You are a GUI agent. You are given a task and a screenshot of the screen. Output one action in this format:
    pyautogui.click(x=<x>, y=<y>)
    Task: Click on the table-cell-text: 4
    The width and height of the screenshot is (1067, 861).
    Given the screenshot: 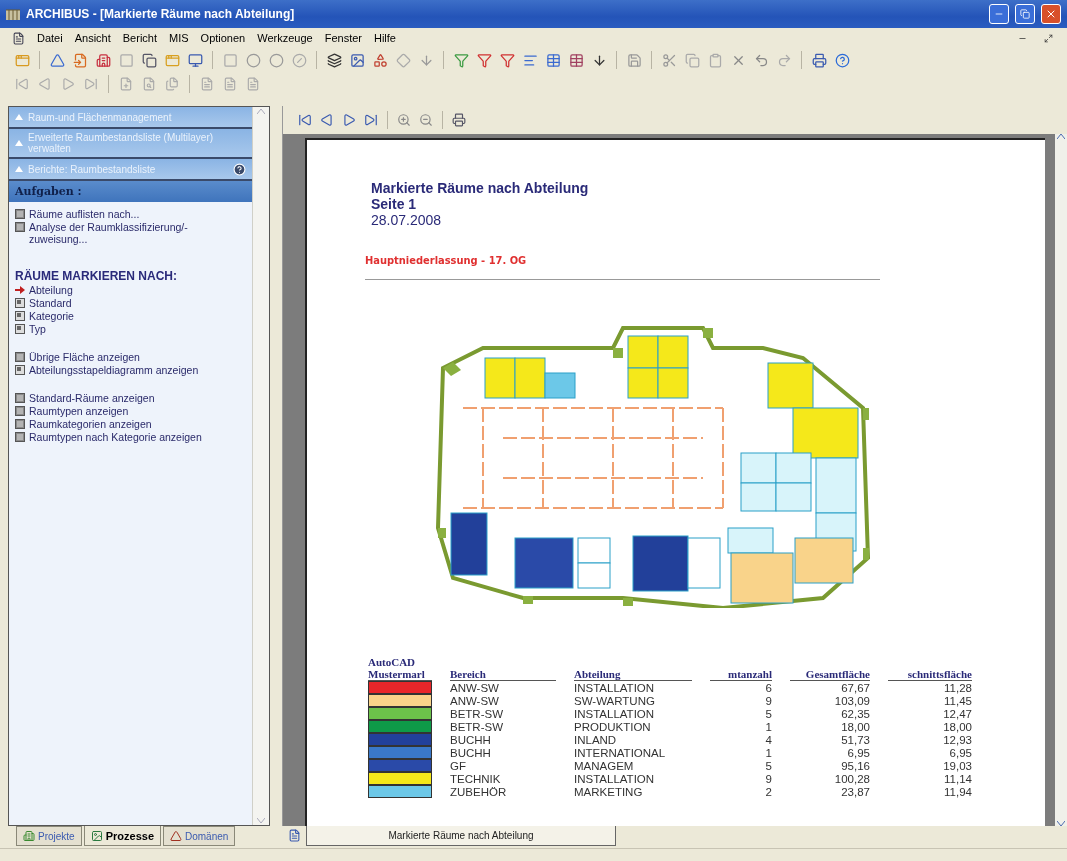 What is the action you would take?
    pyautogui.click(x=768, y=739)
    